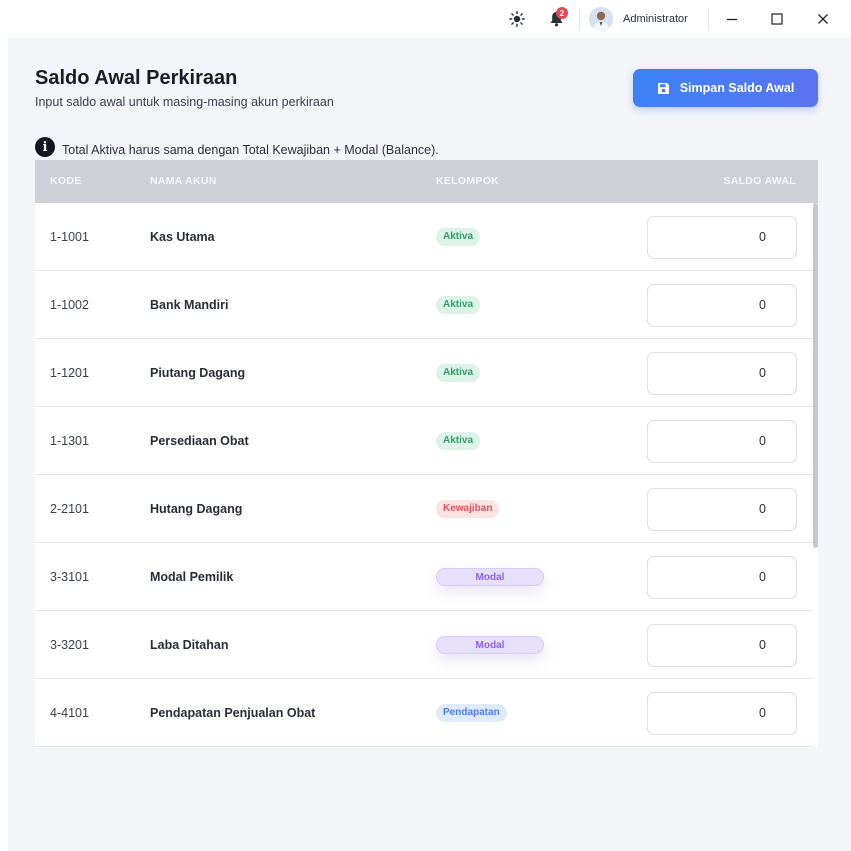  Describe the element at coordinates (196, 509) in the screenshot. I see `account-name: Hutang Dagang` at that location.